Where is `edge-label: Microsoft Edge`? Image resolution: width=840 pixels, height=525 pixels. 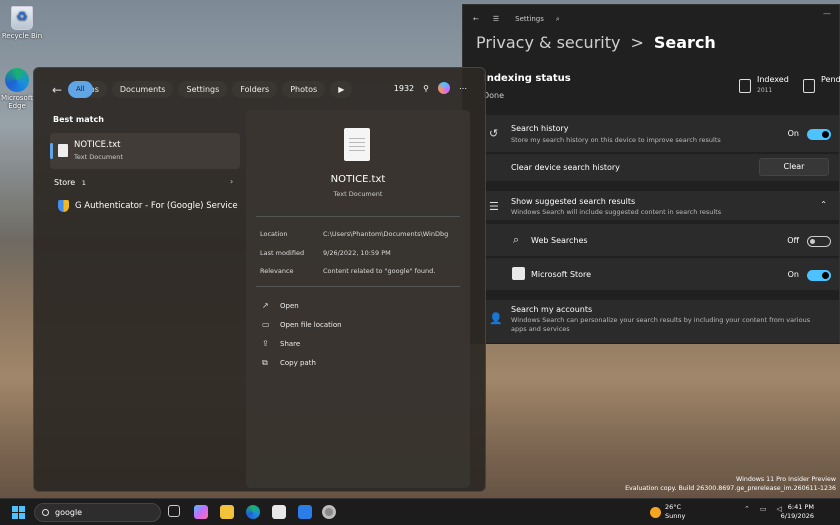
edge-label: Microsoft Edge is located at coordinates (17, 102).